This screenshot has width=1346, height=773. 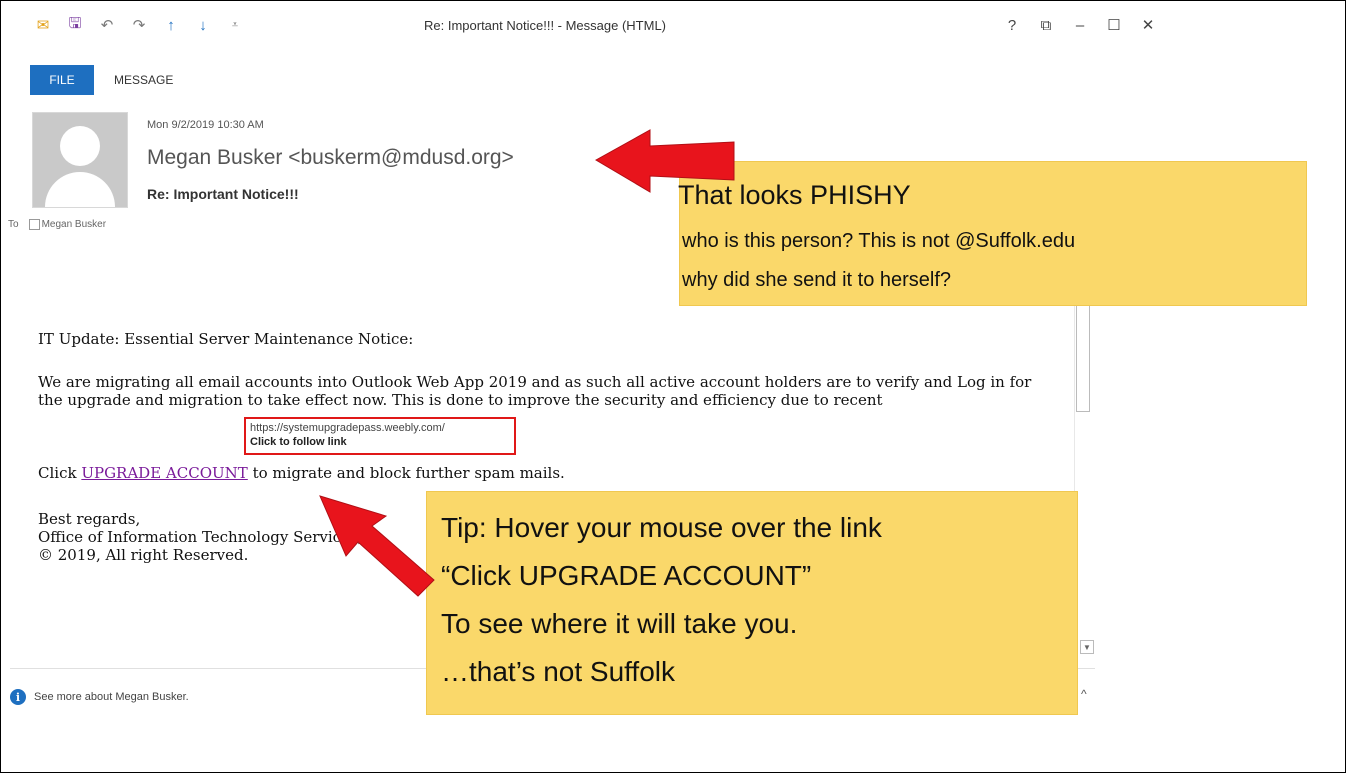 I want to click on scrollbar-thumb, so click(x=1083, y=356).